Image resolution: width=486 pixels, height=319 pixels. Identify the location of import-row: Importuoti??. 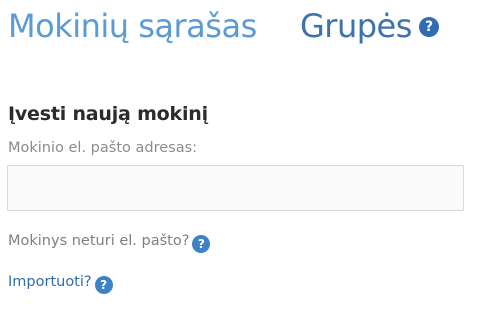
(60, 284).